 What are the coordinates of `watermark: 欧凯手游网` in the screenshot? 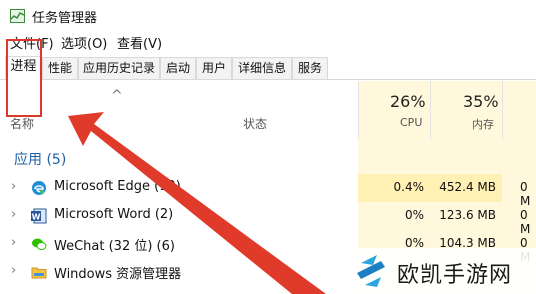 It's located at (440, 271).